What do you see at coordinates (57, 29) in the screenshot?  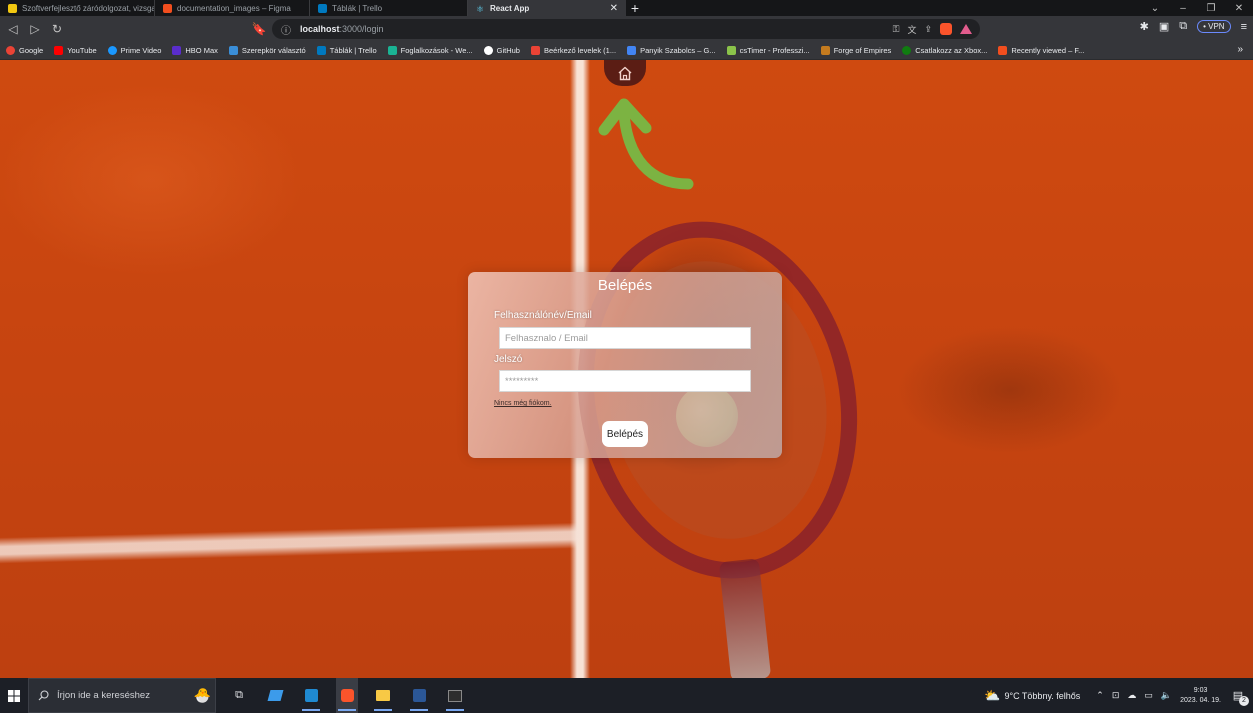 I see `reload-icon: ↻` at bounding box center [57, 29].